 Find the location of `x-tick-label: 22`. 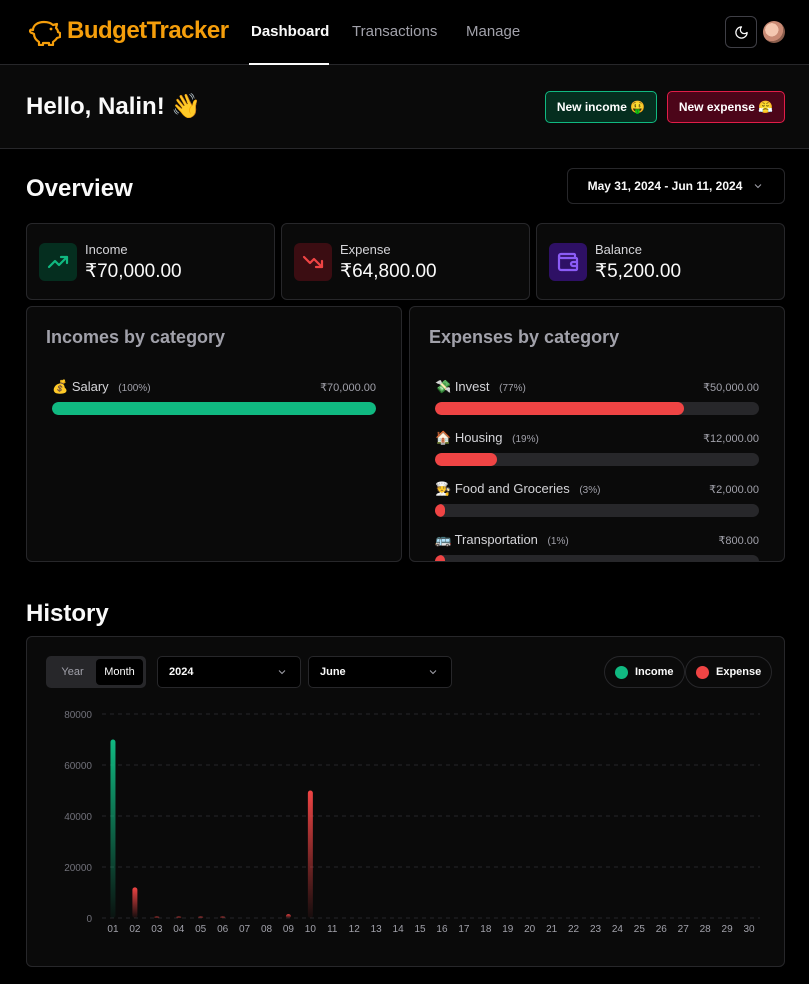

x-tick-label: 22 is located at coordinates (574, 929).